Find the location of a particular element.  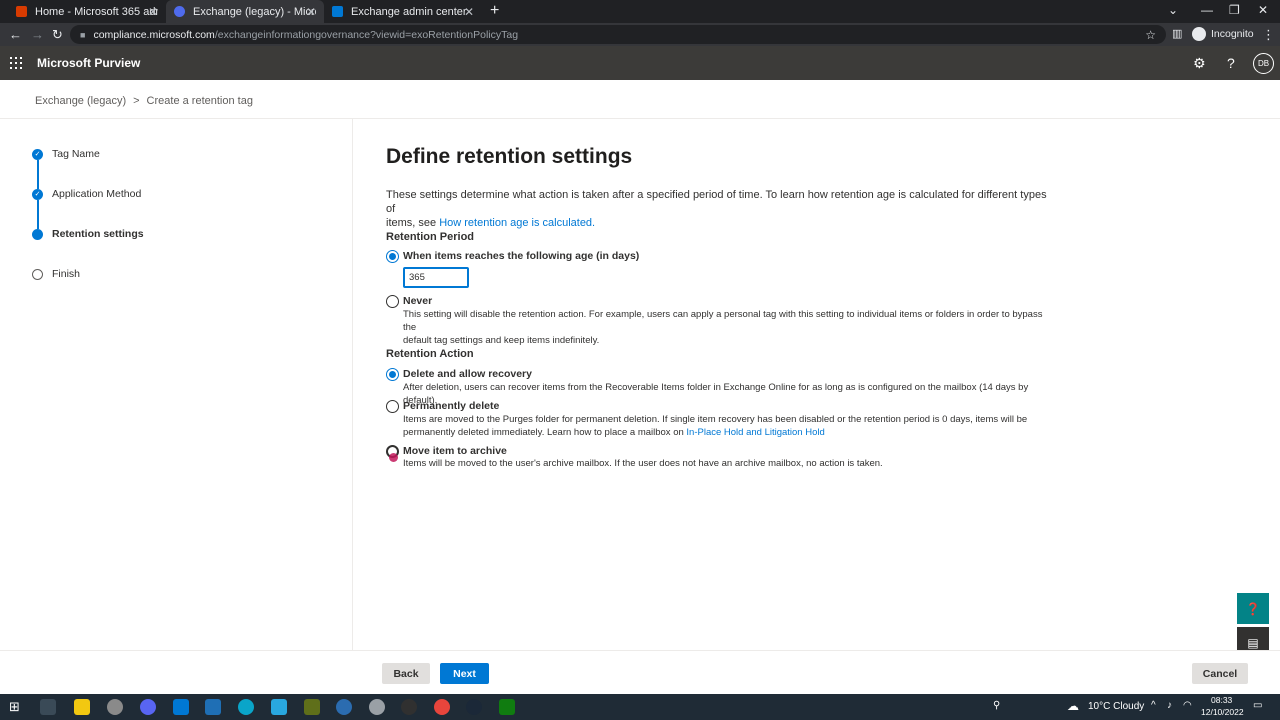

edge-icon is located at coordinates (246, 707).